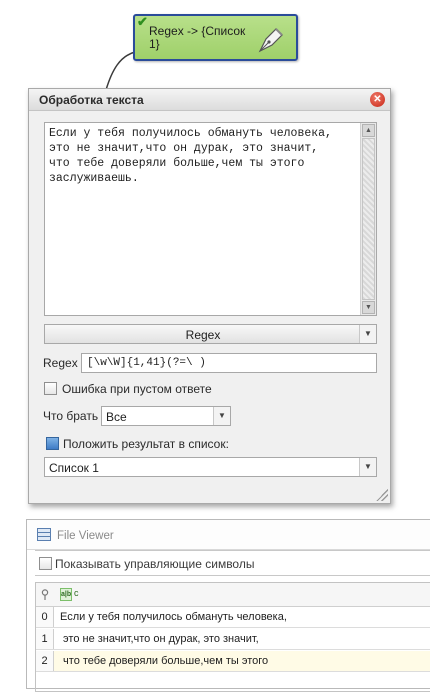 This screenshot has width=430, height=692. Describe the element at coordinates (164, 661) in the screenshot. I see `row-text: что тебе доверяли больше,чем ты этого` at that location.